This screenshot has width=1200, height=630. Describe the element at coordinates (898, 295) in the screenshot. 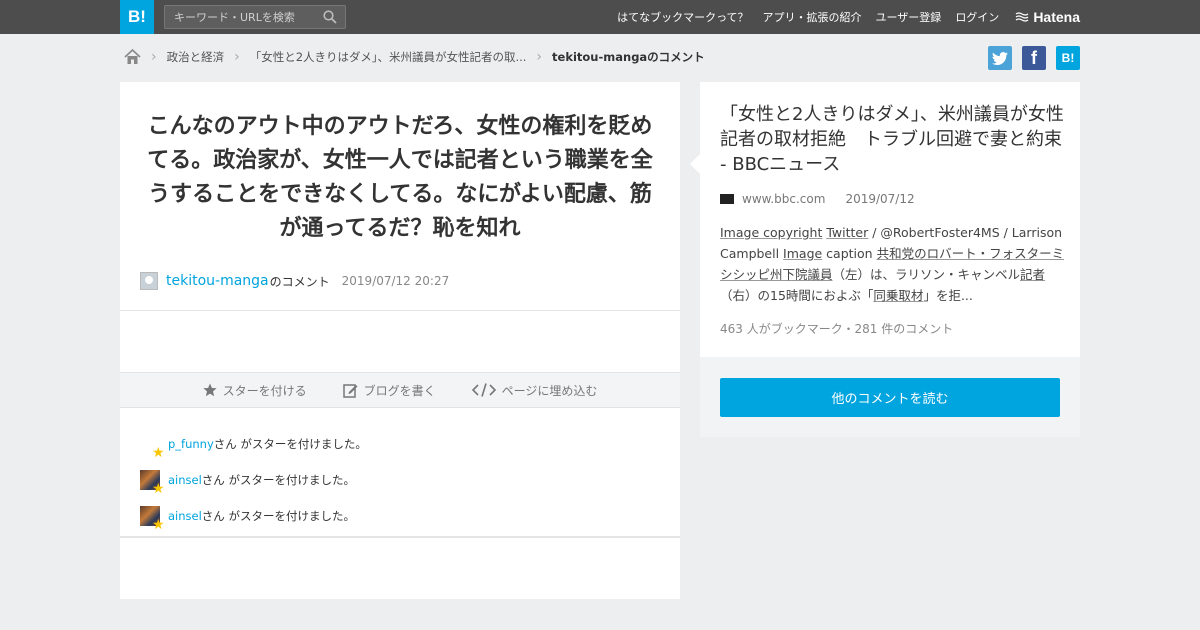

I see `keyword-link: 同乗取材` at that location.